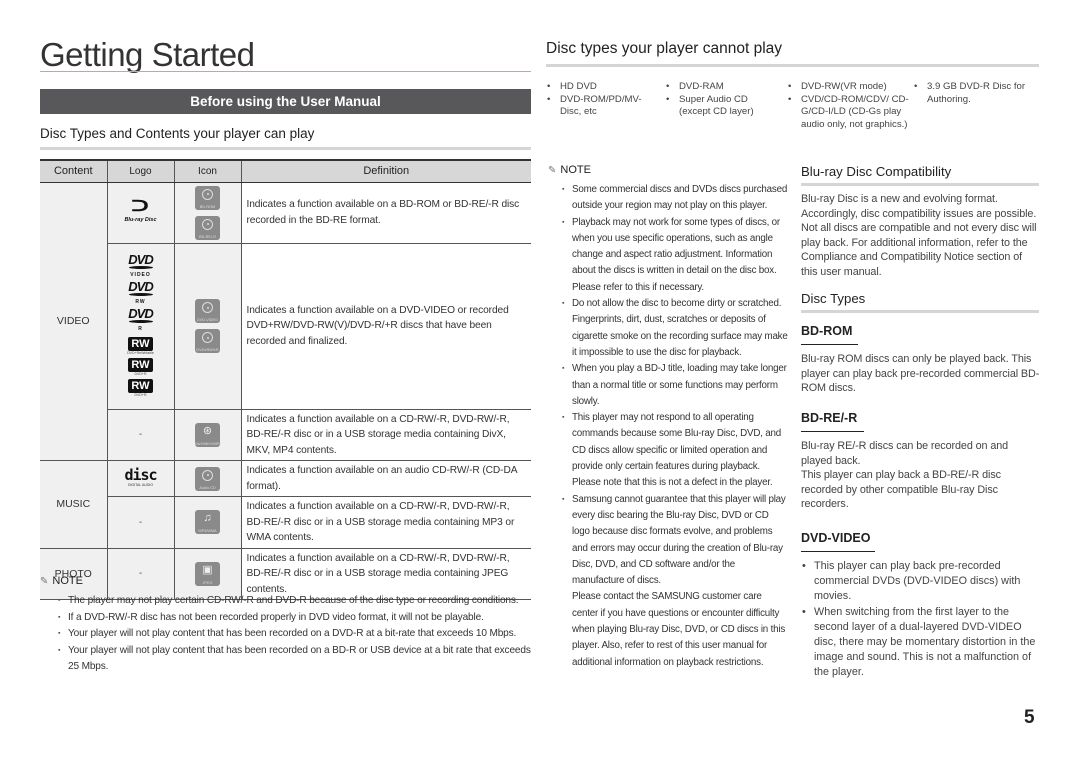 The height and width of the screenshot is (761, 1080). I want to click on bd-re-r-underline, so click(832, 431).